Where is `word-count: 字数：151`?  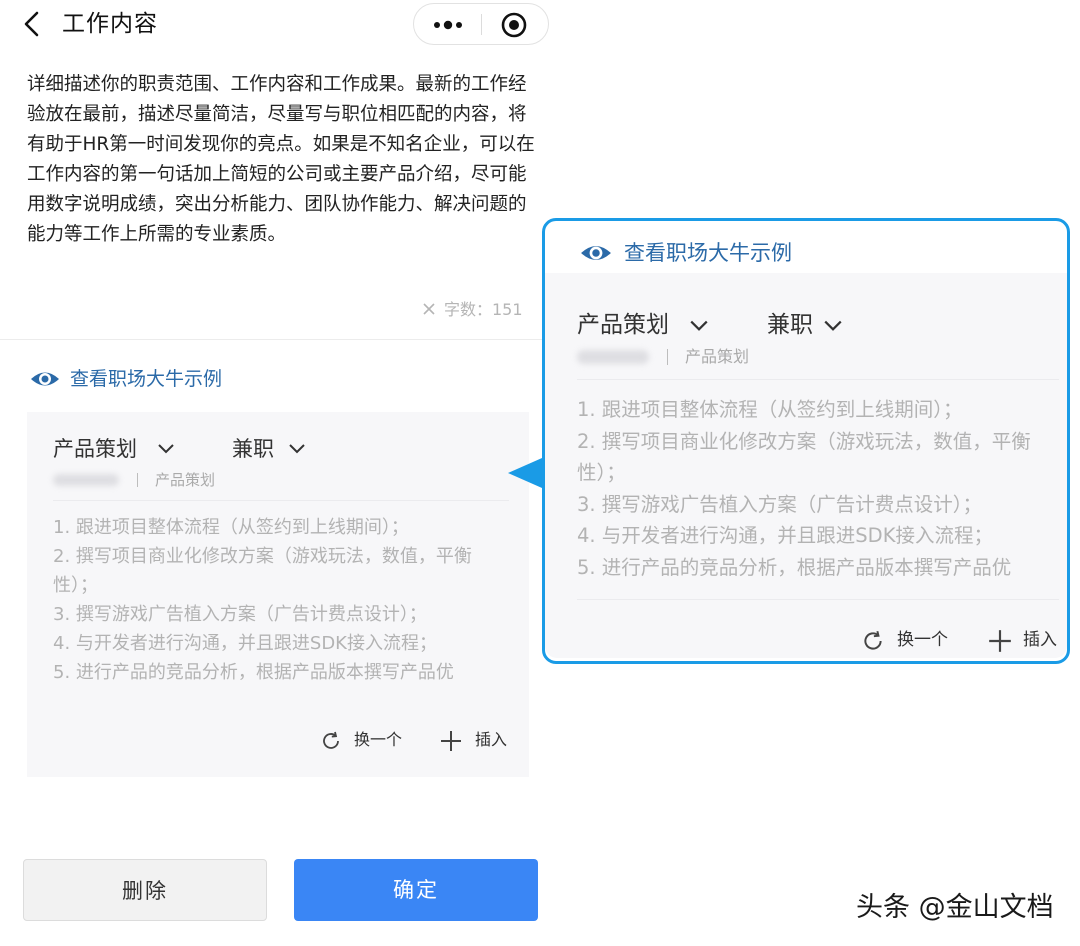
word-count: 字数：151 is located at coordinates (472, 310).